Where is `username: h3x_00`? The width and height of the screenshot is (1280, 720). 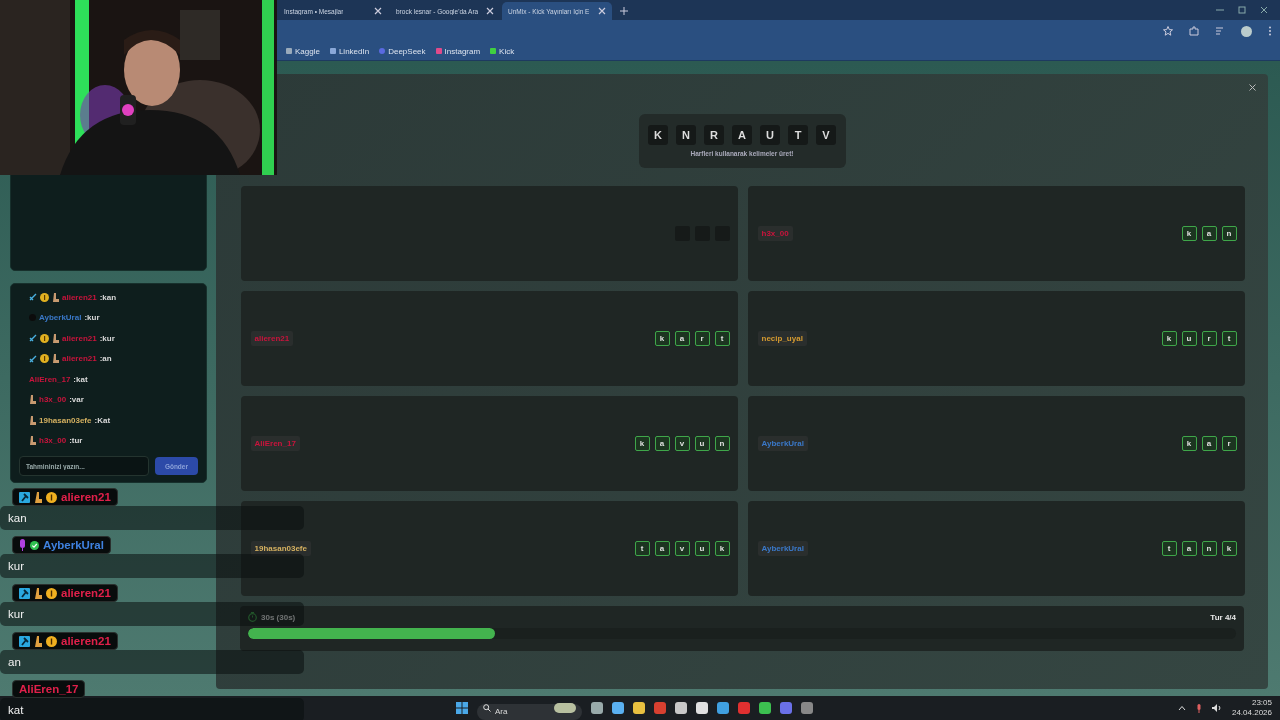
username: h3x_00 is located at coordinates (53, 399).